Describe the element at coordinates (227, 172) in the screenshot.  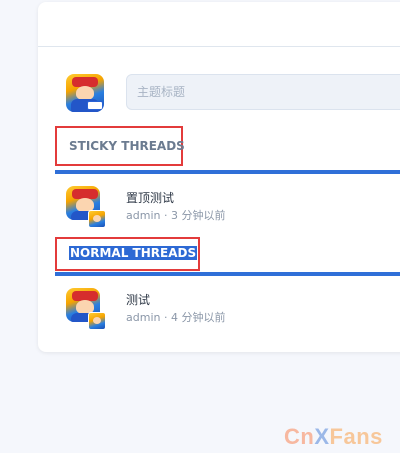
I see `sticky-divider` at that location.